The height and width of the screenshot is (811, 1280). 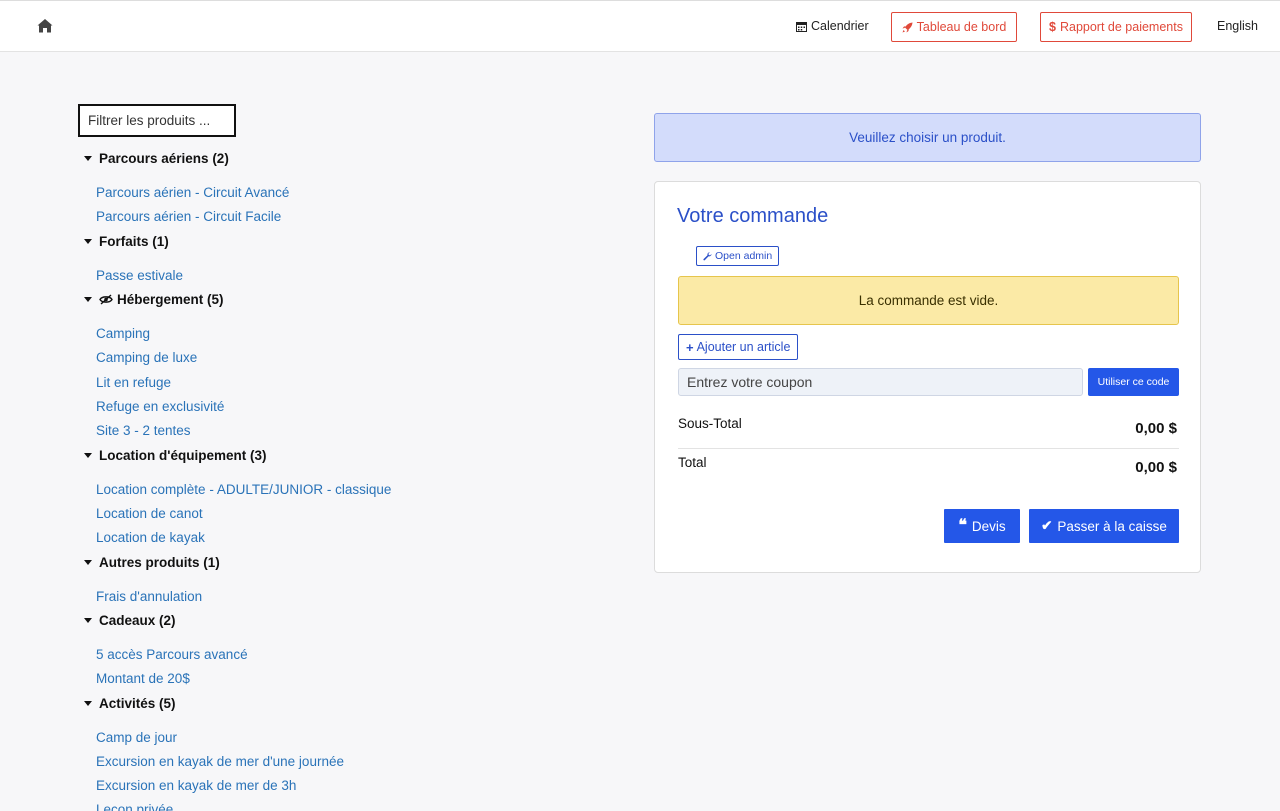 I want to click on add-item-label: Ajouter un article, so click(x=743, y=347).